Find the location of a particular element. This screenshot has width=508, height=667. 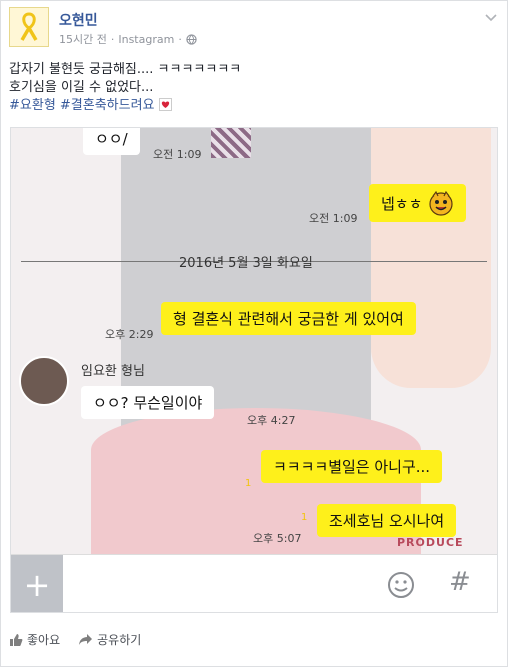

profile-avatar is located at coordinates (29, 27).